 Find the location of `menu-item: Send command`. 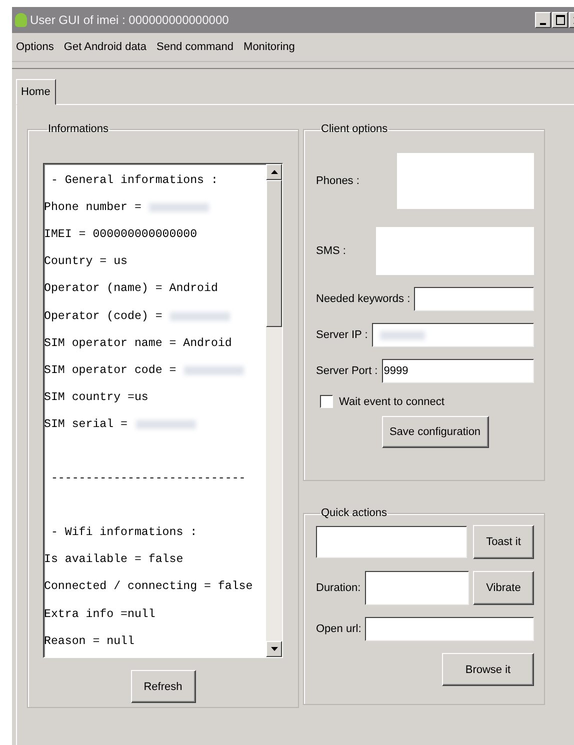

menu-item: Send command is located at coordinates (195, 47).